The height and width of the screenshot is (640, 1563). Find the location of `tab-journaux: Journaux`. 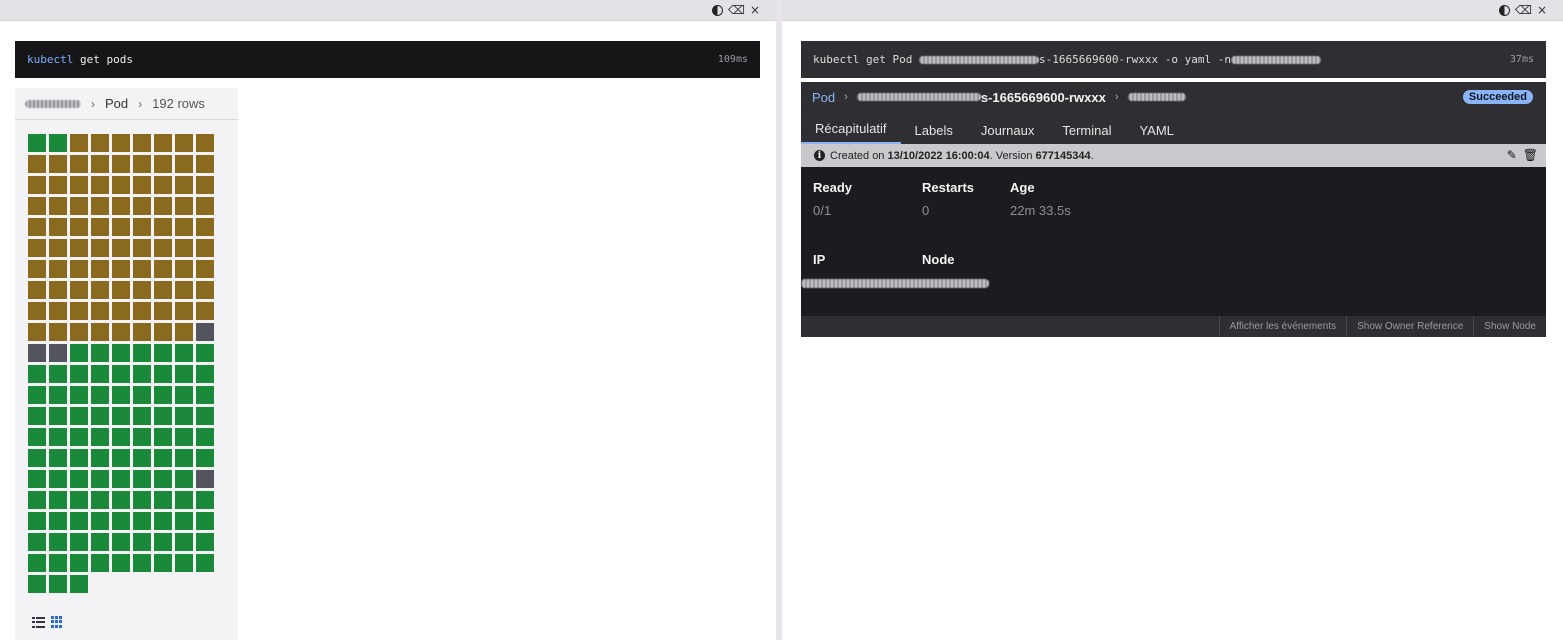

tab-journaux: Journaux is located at coordinates (1007, 128).